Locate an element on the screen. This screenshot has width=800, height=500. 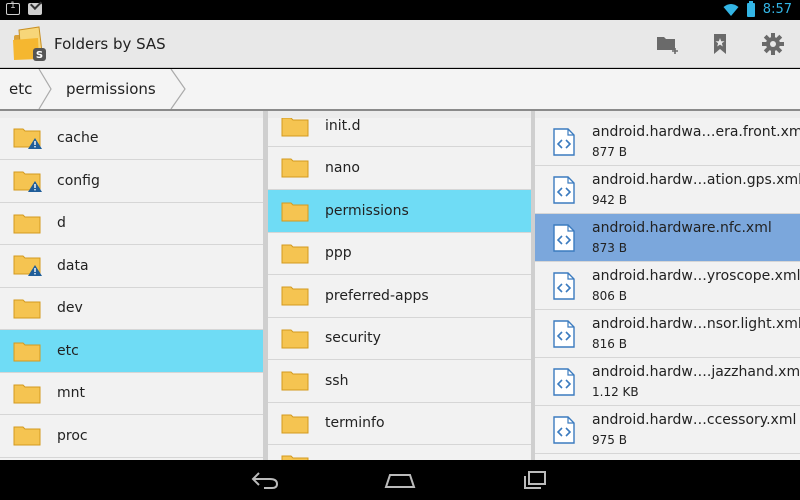
folder-row-init-d: init.d is located at coordinates (399, 132).